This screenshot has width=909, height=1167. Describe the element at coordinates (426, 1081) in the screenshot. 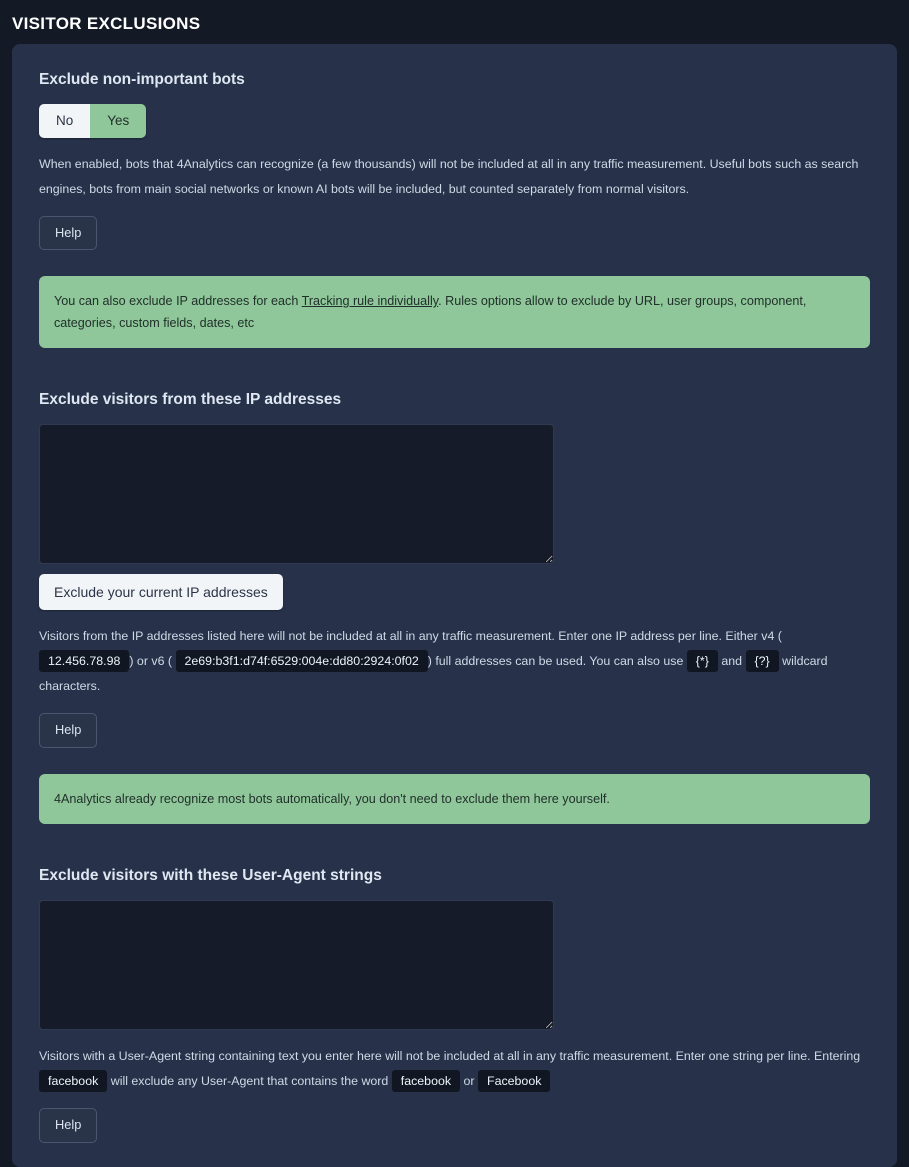

I see `code-facebook-lowercase: facebook` at that location.